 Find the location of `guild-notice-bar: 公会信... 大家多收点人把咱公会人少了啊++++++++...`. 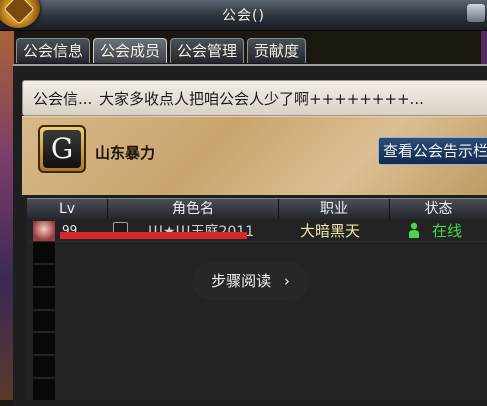

guild-notice-bar: 公会信... 大家多收点人把咱公会人少了啊++++++++... is located at coordinates (254, 98).